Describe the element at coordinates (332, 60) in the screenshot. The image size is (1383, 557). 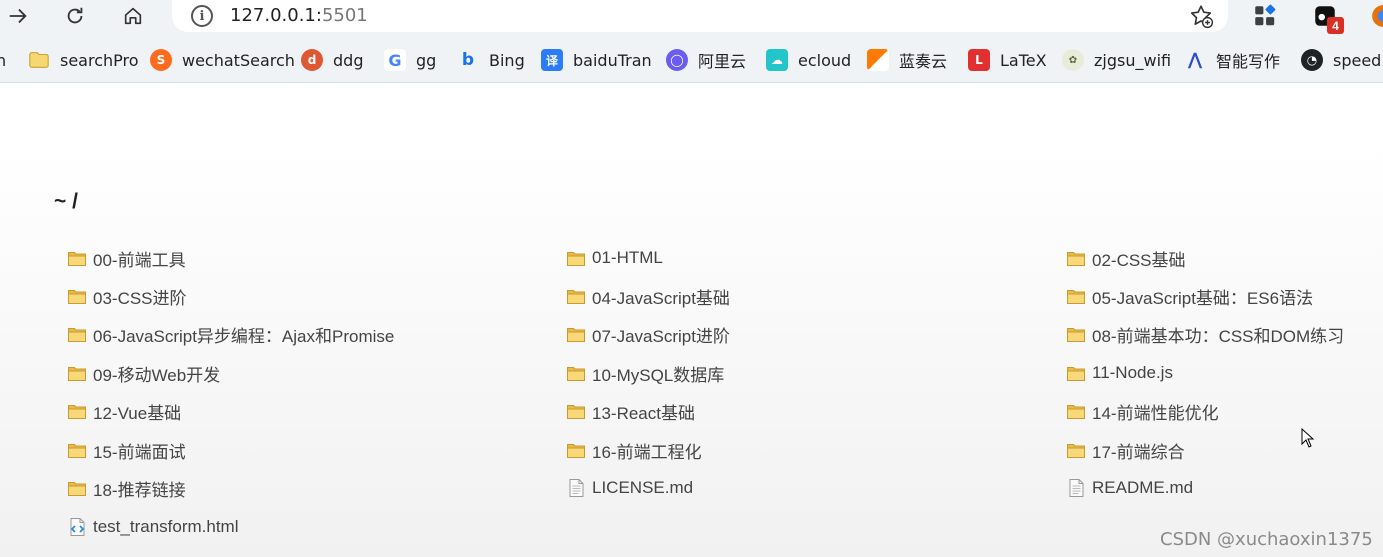
I see `bookmark-ddg: d ddg` at that location.